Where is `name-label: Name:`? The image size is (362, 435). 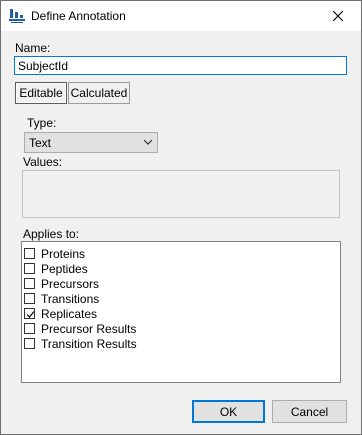 name-label: Name: is located at coordinates (33, 48).